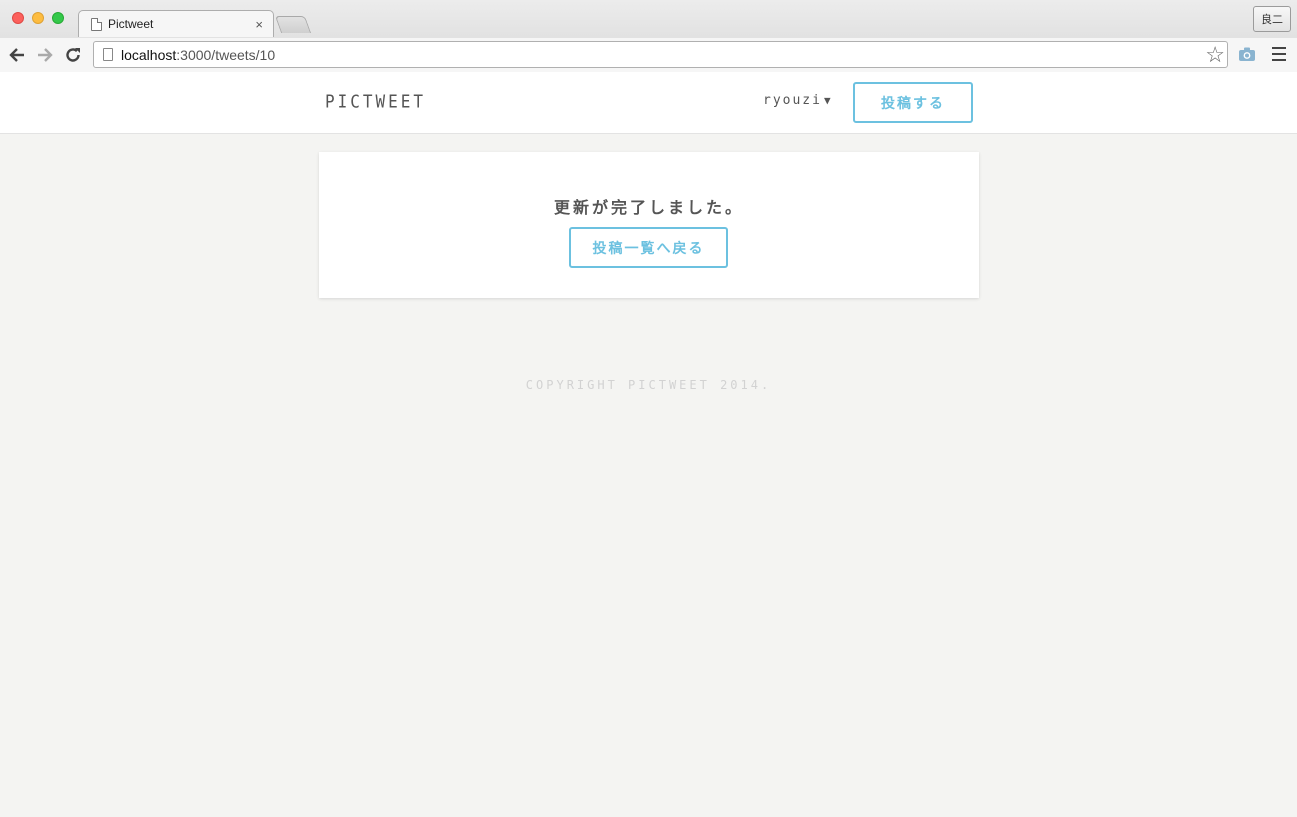  I want to click on back-to-list-button: 投稿一覧へ戻る, so click(648, 247).